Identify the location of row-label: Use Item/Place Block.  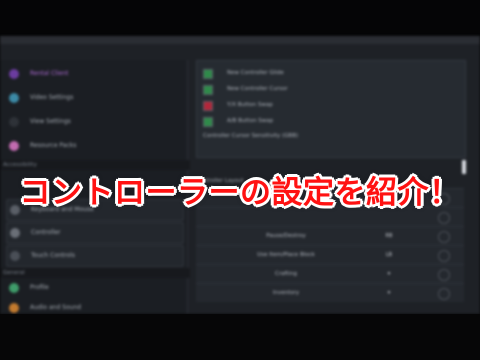
(286, 255).